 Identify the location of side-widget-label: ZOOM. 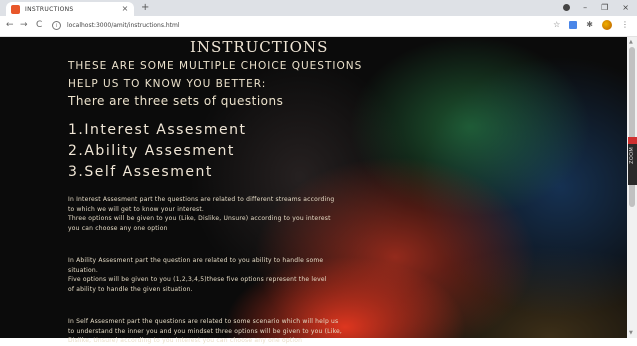
(632, 155).